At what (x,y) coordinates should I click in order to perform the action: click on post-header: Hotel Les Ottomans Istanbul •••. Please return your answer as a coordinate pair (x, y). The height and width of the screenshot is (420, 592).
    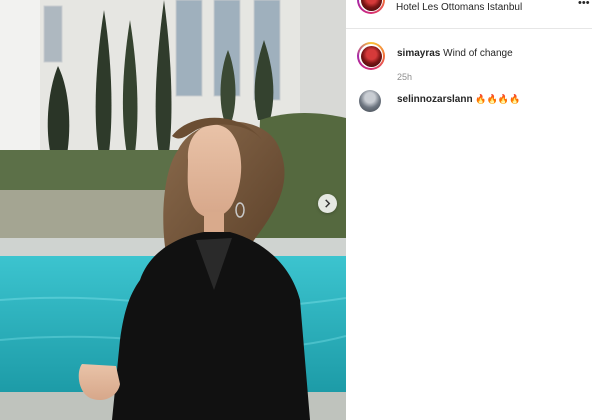
    Looking at the image, I should click on (469, 14).